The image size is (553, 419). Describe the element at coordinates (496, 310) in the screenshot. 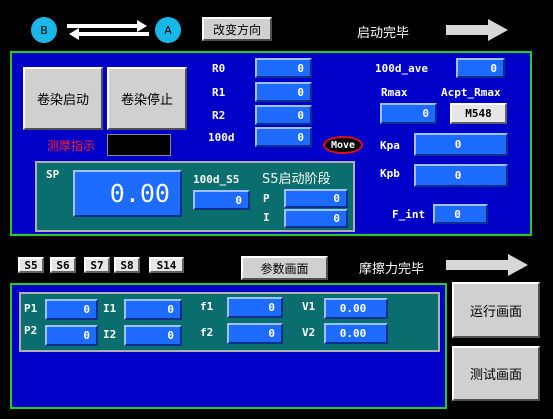

I see `run-screen-button: 运行画面` at that location.